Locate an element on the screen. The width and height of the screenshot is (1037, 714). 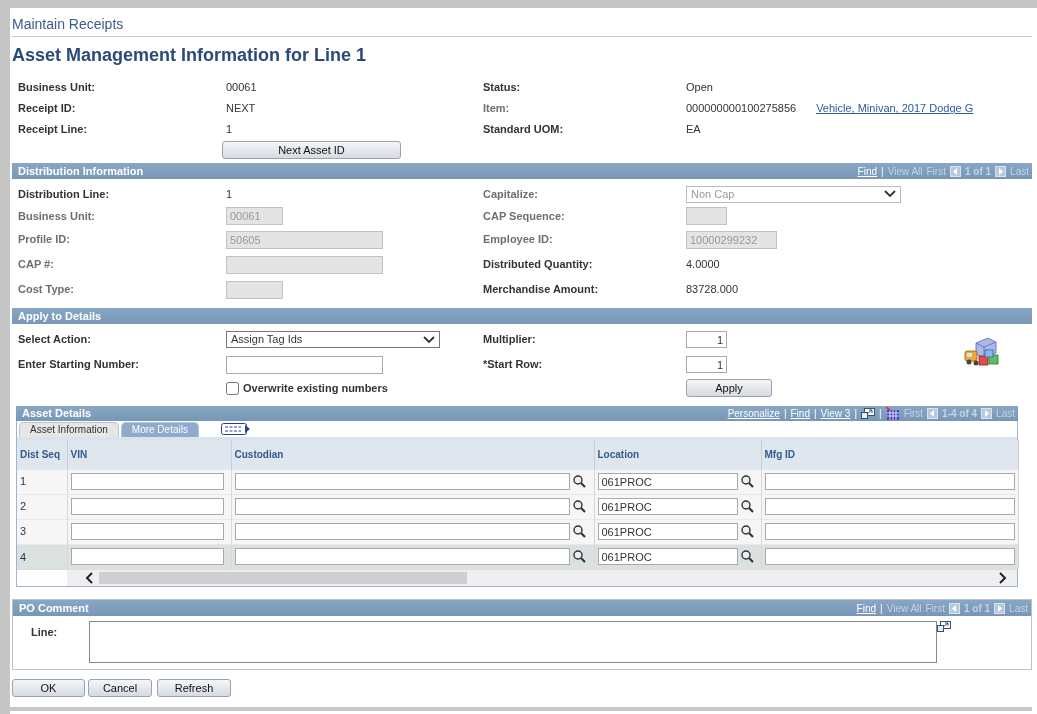
dropdown: Assign Tag Ids is located at coordinates (333, 339).